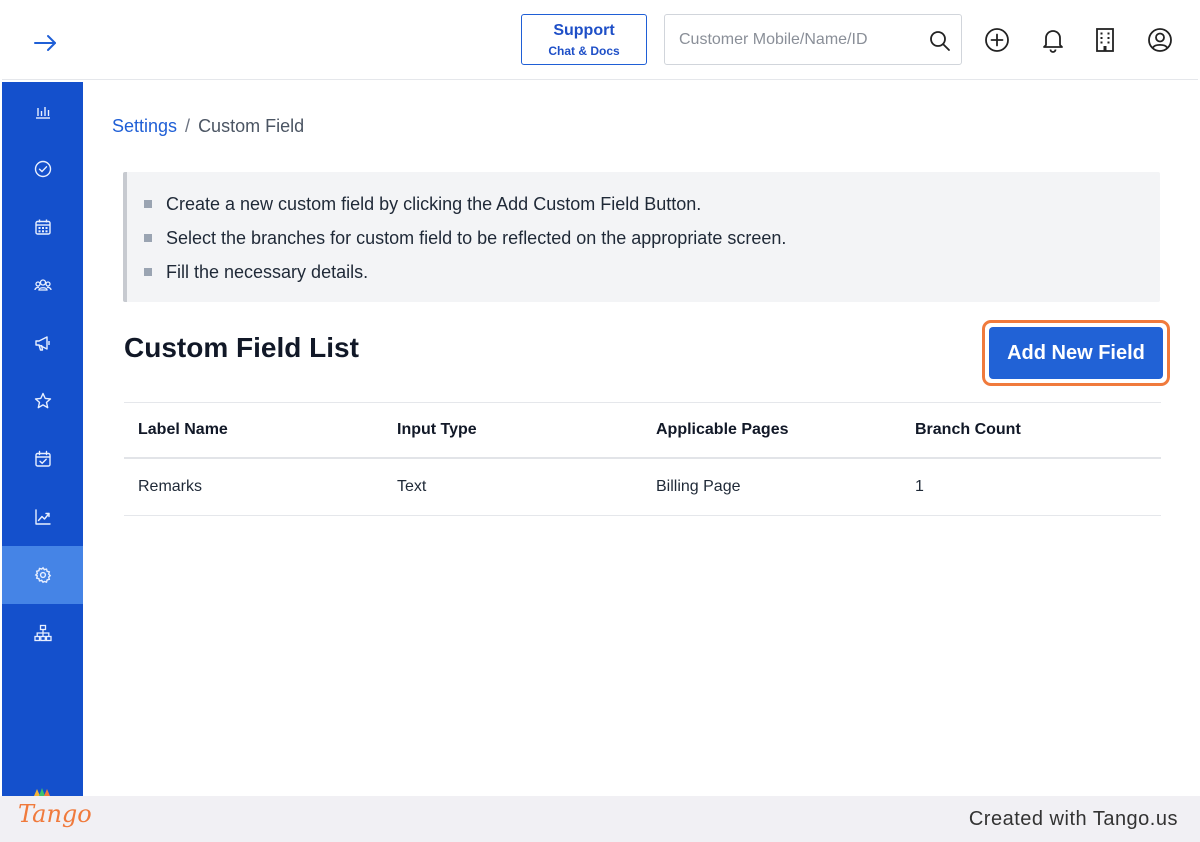 The height and width of the screenshot is (842, 1200). I want to click on bar-chart-icon, so click(42, 113).